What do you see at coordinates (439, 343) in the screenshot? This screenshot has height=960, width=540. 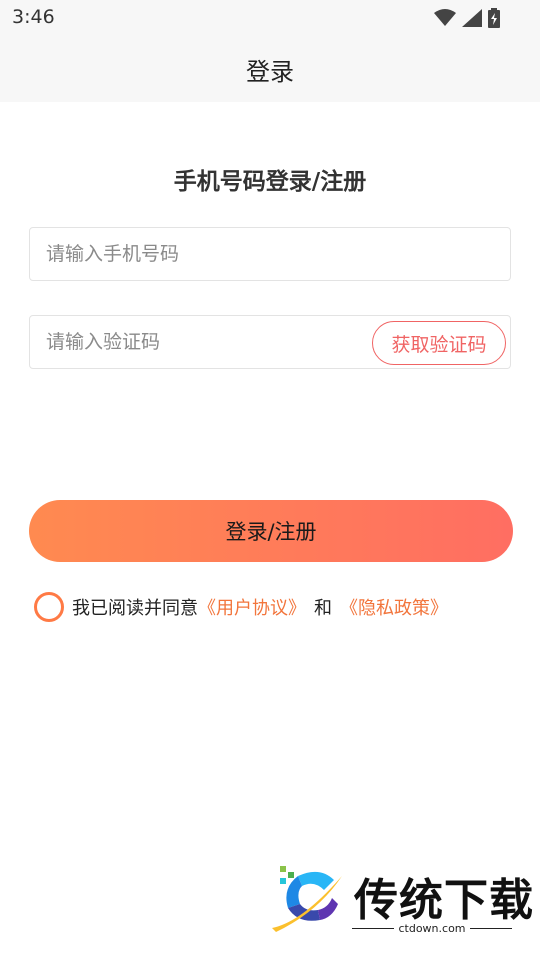 I see `get-code-button: 获取验证码` at bounding box center [439, 343].